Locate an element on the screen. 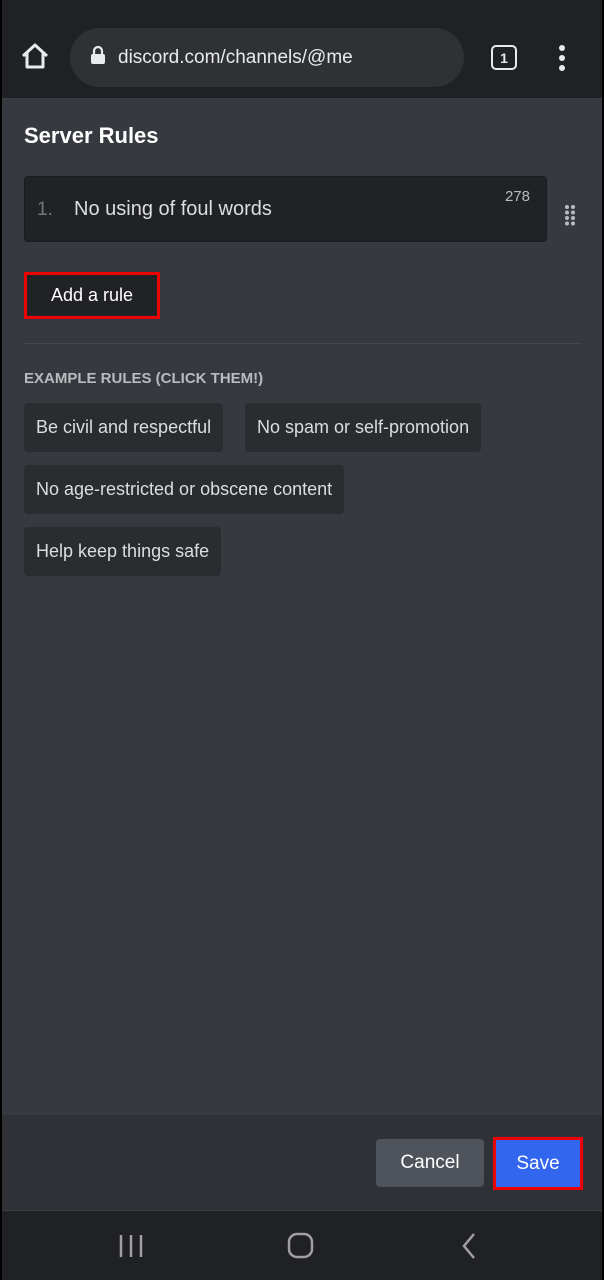 The image size is (604, 1280). more-menu-icon is located at coordinates (562, 60).